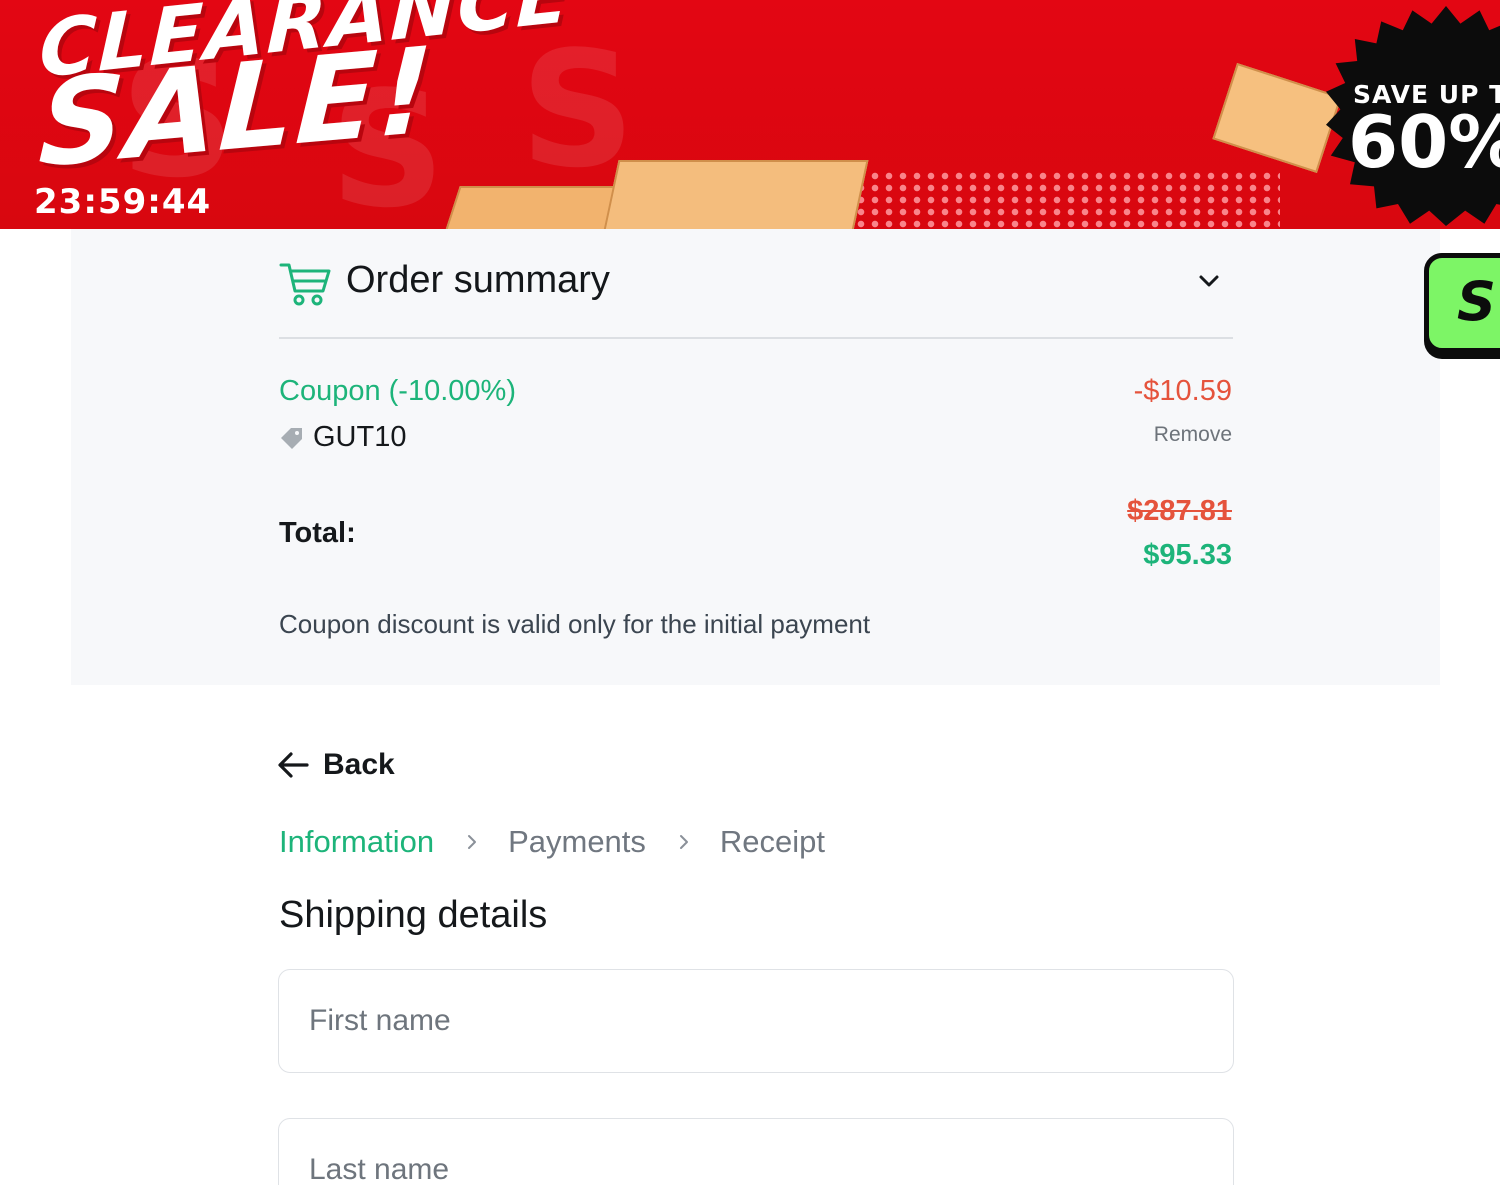 The height and width of the screenshot is (1185, 1500). What do you see at coordinates (1277, 118) in the screenshot?
I see `open-box-image` at bounding box center [1277, 118].